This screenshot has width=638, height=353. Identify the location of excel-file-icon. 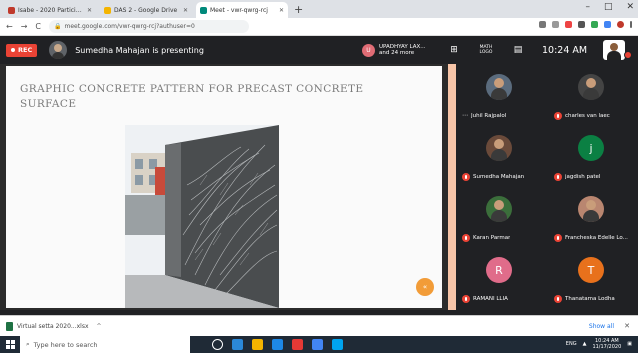
(9, 326).